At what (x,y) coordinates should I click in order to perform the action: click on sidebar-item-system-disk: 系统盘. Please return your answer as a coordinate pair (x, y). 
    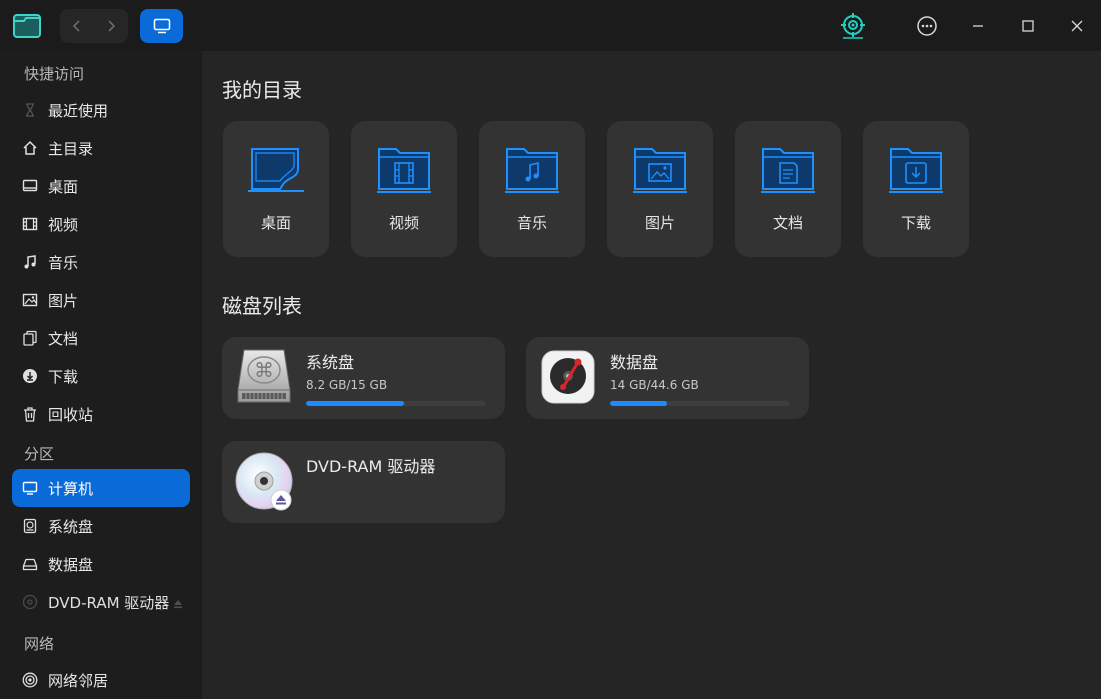
    Looking at the image, I should click on (101, 526).